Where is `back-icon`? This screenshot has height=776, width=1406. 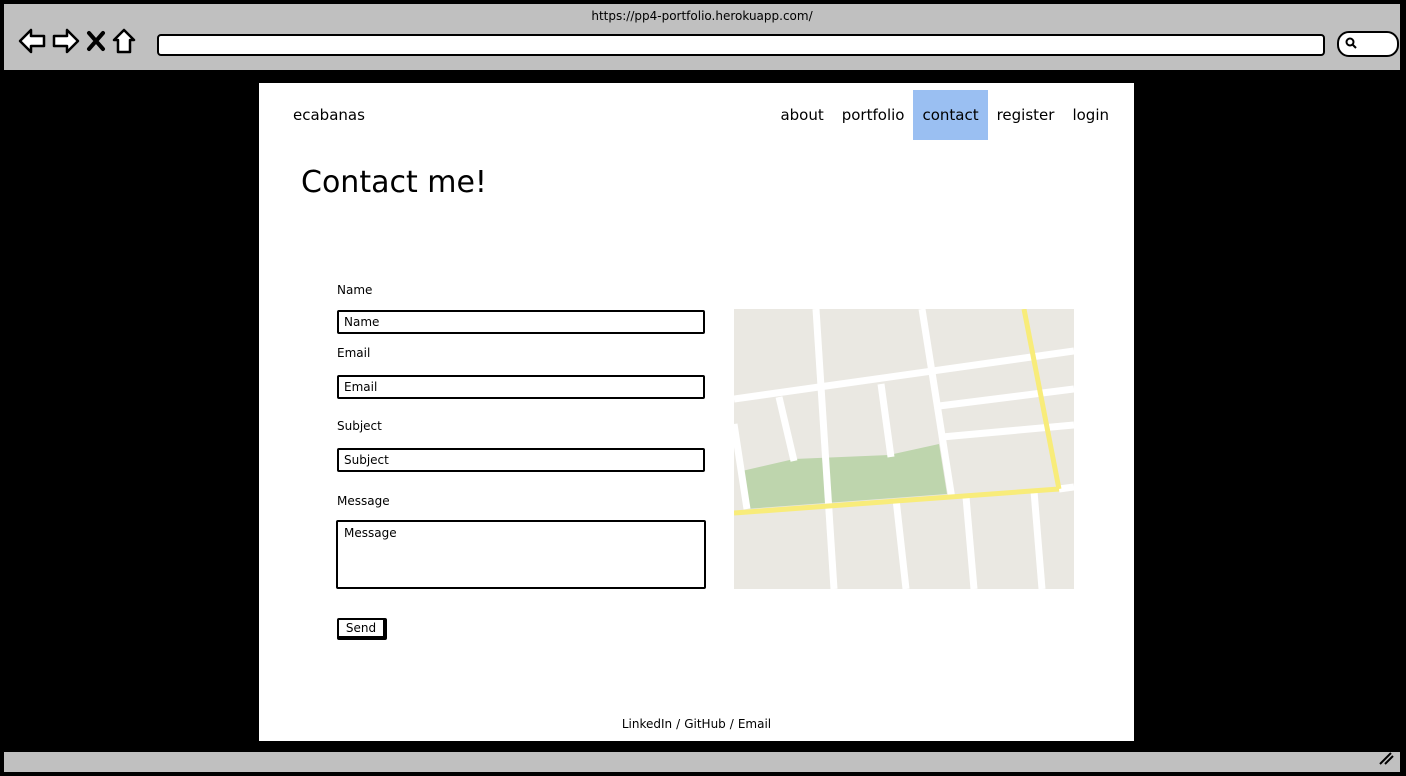 back-icon is located at coordinates (32, 41).